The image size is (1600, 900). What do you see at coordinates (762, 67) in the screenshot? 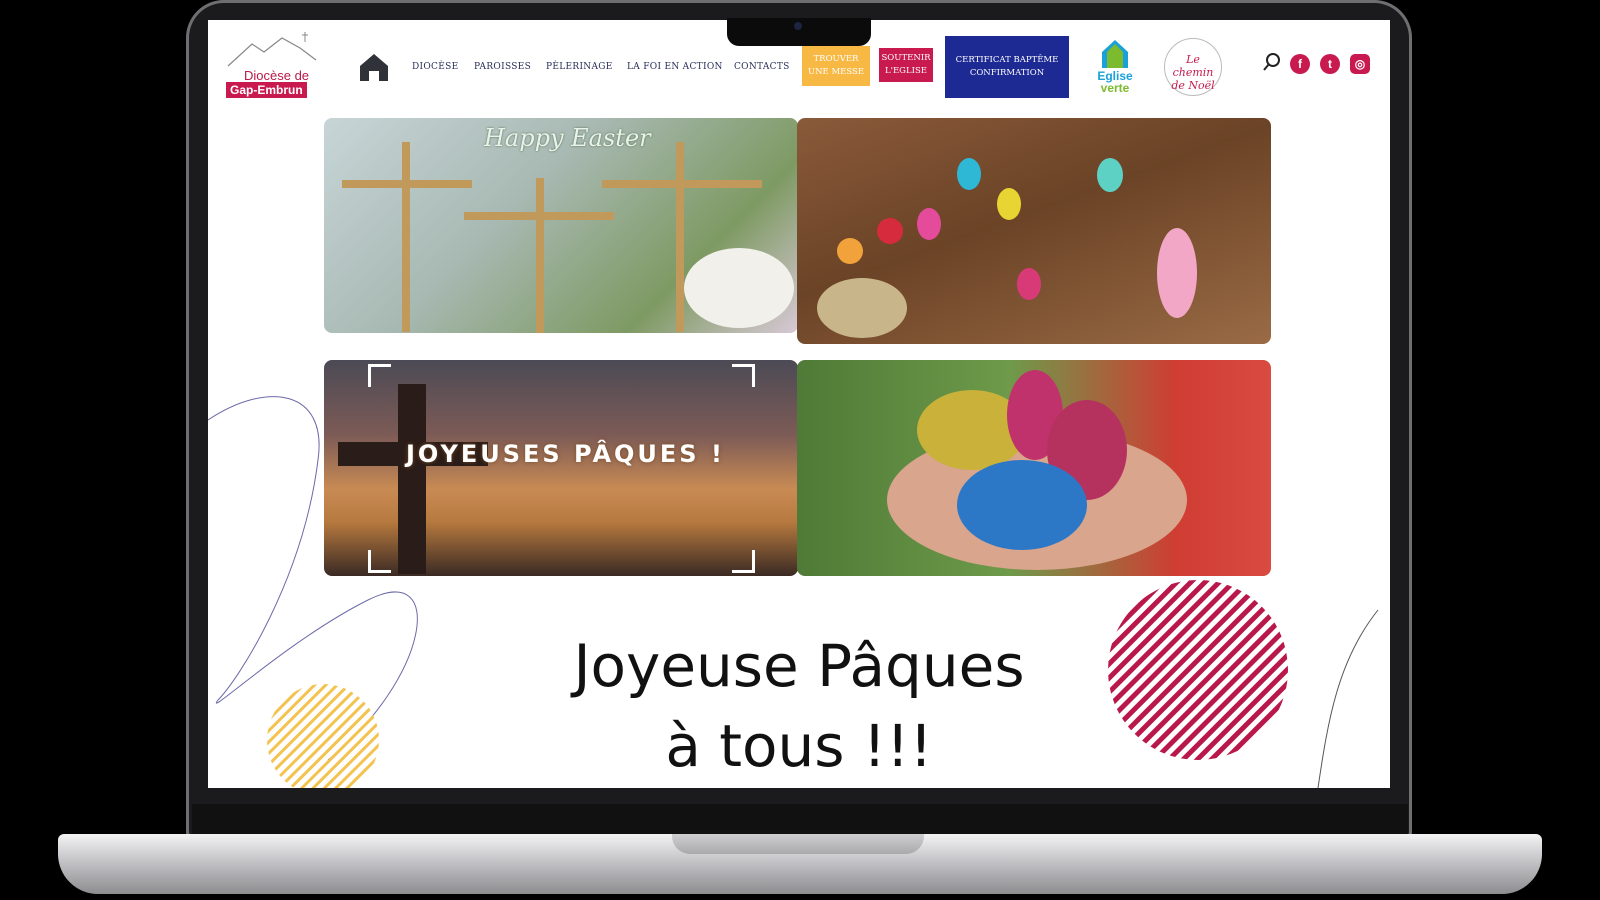
I see `nav-contacts: CONTACTS` at bounding box center [762, 67].